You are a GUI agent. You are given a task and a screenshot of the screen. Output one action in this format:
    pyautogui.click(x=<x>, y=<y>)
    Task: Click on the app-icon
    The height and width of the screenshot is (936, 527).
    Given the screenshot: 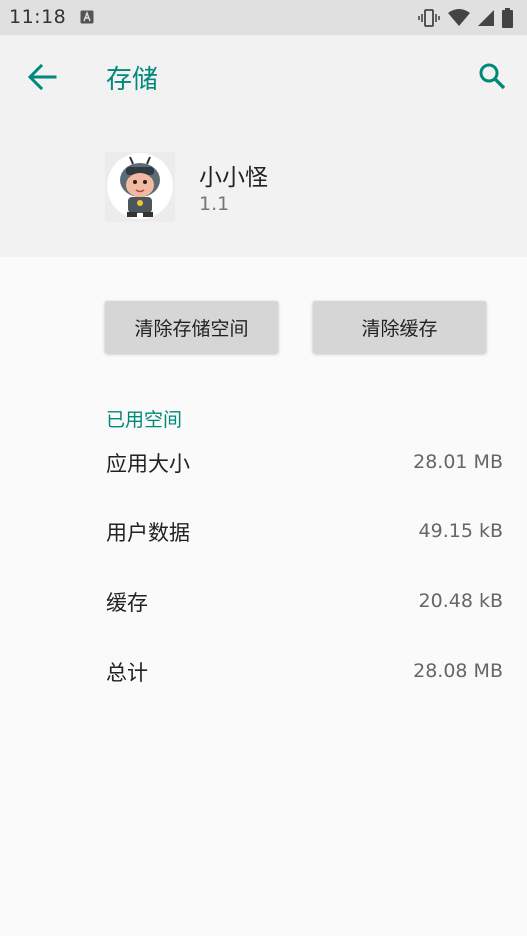 What is the action you would take?
    pyautogui.click(x=140, y=187)
    